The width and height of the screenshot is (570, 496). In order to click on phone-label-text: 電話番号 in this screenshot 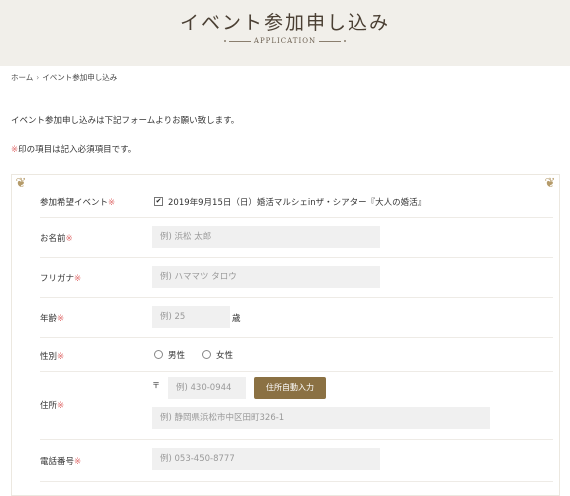, I will do `click(57, 462)`.